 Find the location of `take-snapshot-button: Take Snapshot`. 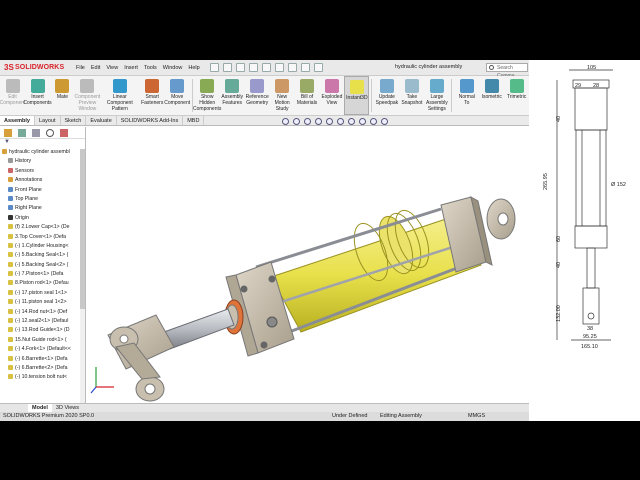

take-snapshot-button: Take Snapshot is located at coordinates (411, 95).